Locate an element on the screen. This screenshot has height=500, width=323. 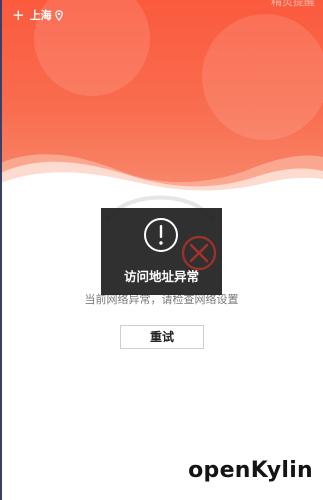
network-error-x-icon is located at coordinates (199, 253).